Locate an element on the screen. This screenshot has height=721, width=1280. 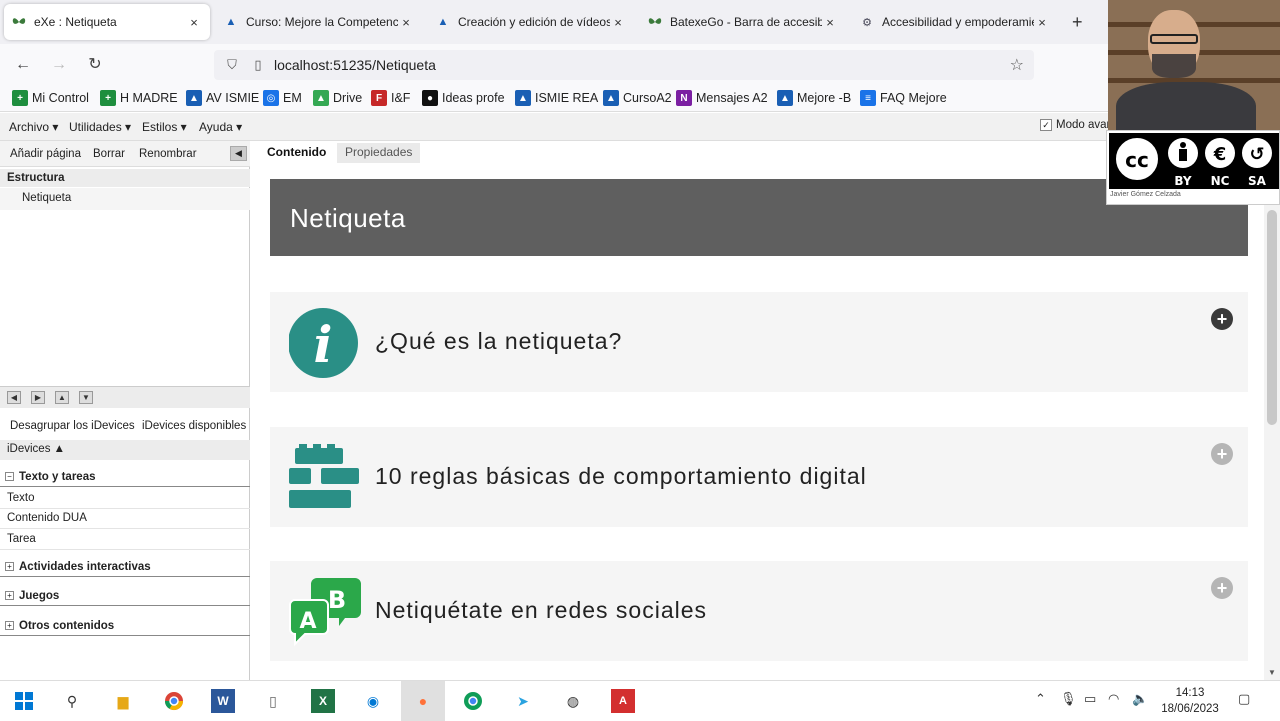
browser-tab-exe: eXe : Netiqueta × is located at coordinates (107, 22).